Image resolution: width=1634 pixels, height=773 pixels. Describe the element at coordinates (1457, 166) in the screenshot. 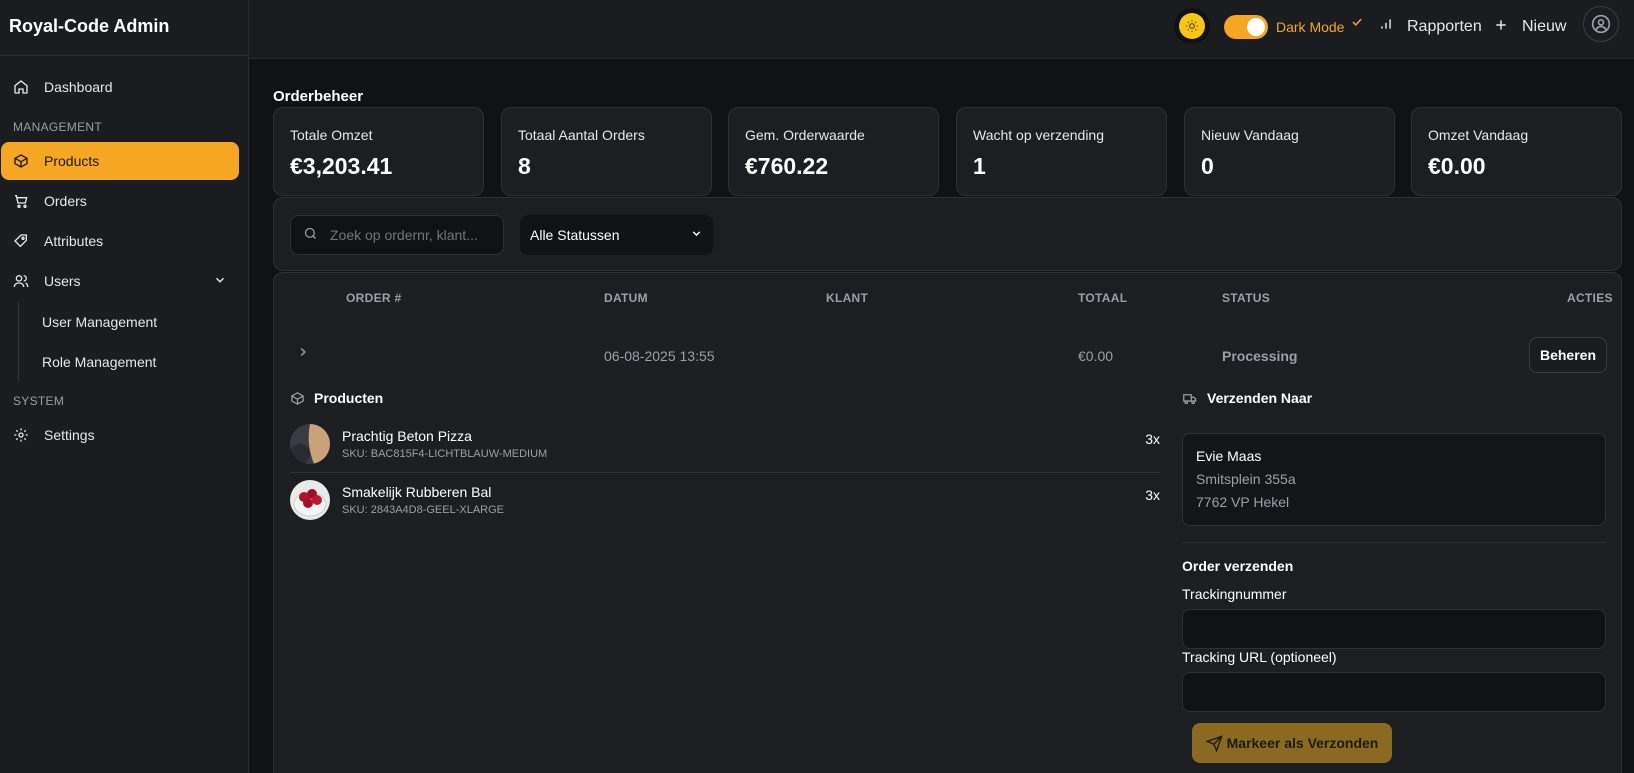

I see `stat-value: €0.00` at that location.